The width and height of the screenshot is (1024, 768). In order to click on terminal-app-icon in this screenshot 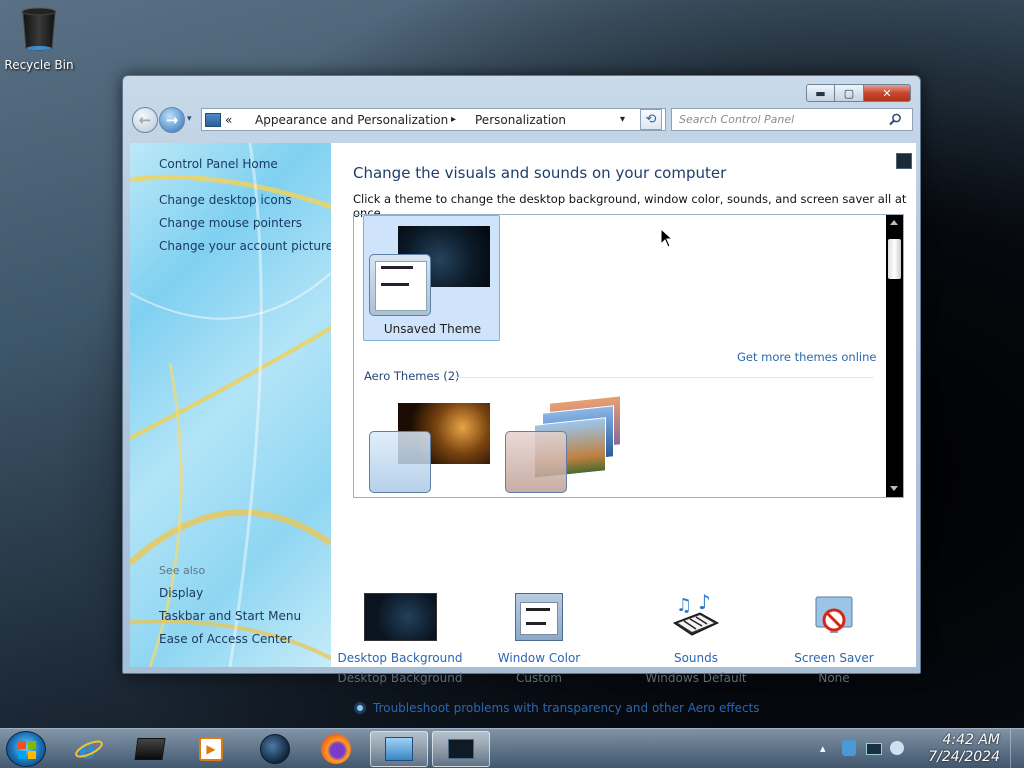, I will do `click(150, 749)`.